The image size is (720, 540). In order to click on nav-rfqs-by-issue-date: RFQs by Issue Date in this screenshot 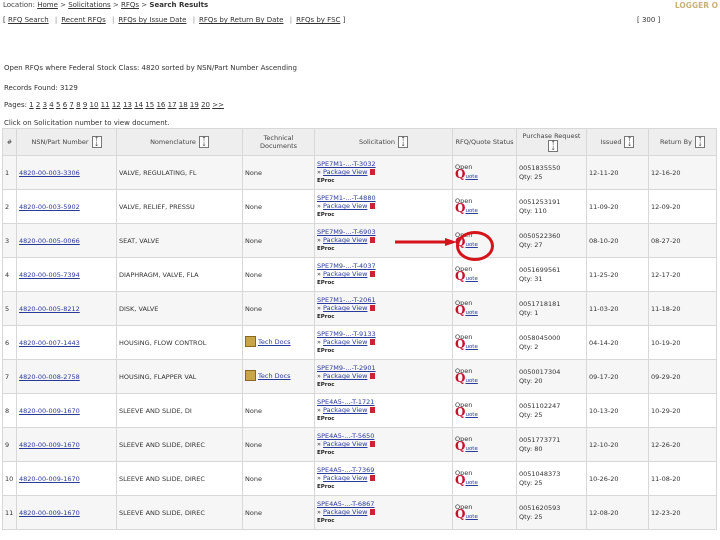, I will do `click(152, 20)`.